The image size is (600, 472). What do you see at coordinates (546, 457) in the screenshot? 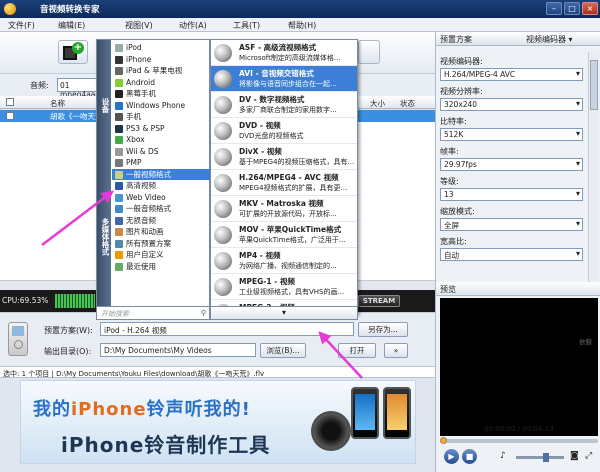
I see `volume-thumb` at bounding box center [546, 457].